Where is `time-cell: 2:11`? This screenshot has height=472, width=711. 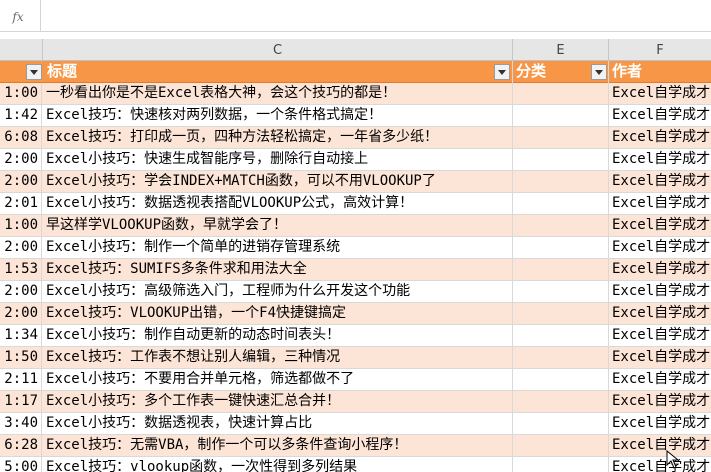
time-cell: 2:11 is located at coordinates (21, 379).